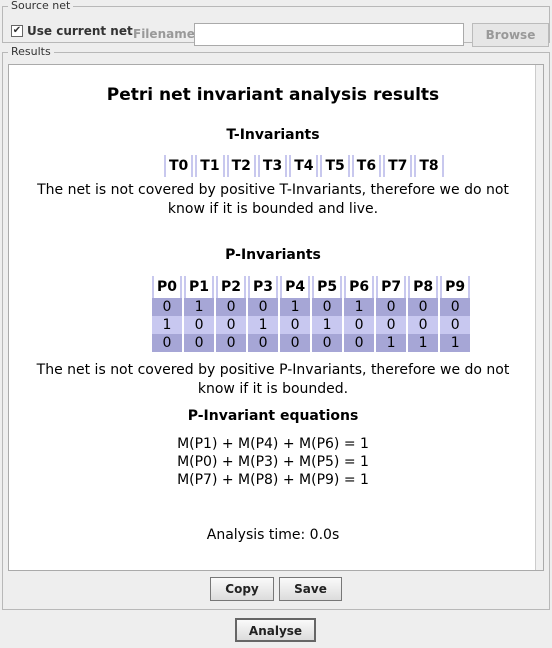 Image resolution: width=552 pixels, height=648 pixels. What do you see at coordinates (391, 287) in the screenshot?
I see `p-column-header: P7` at bounding box center [391, 287].